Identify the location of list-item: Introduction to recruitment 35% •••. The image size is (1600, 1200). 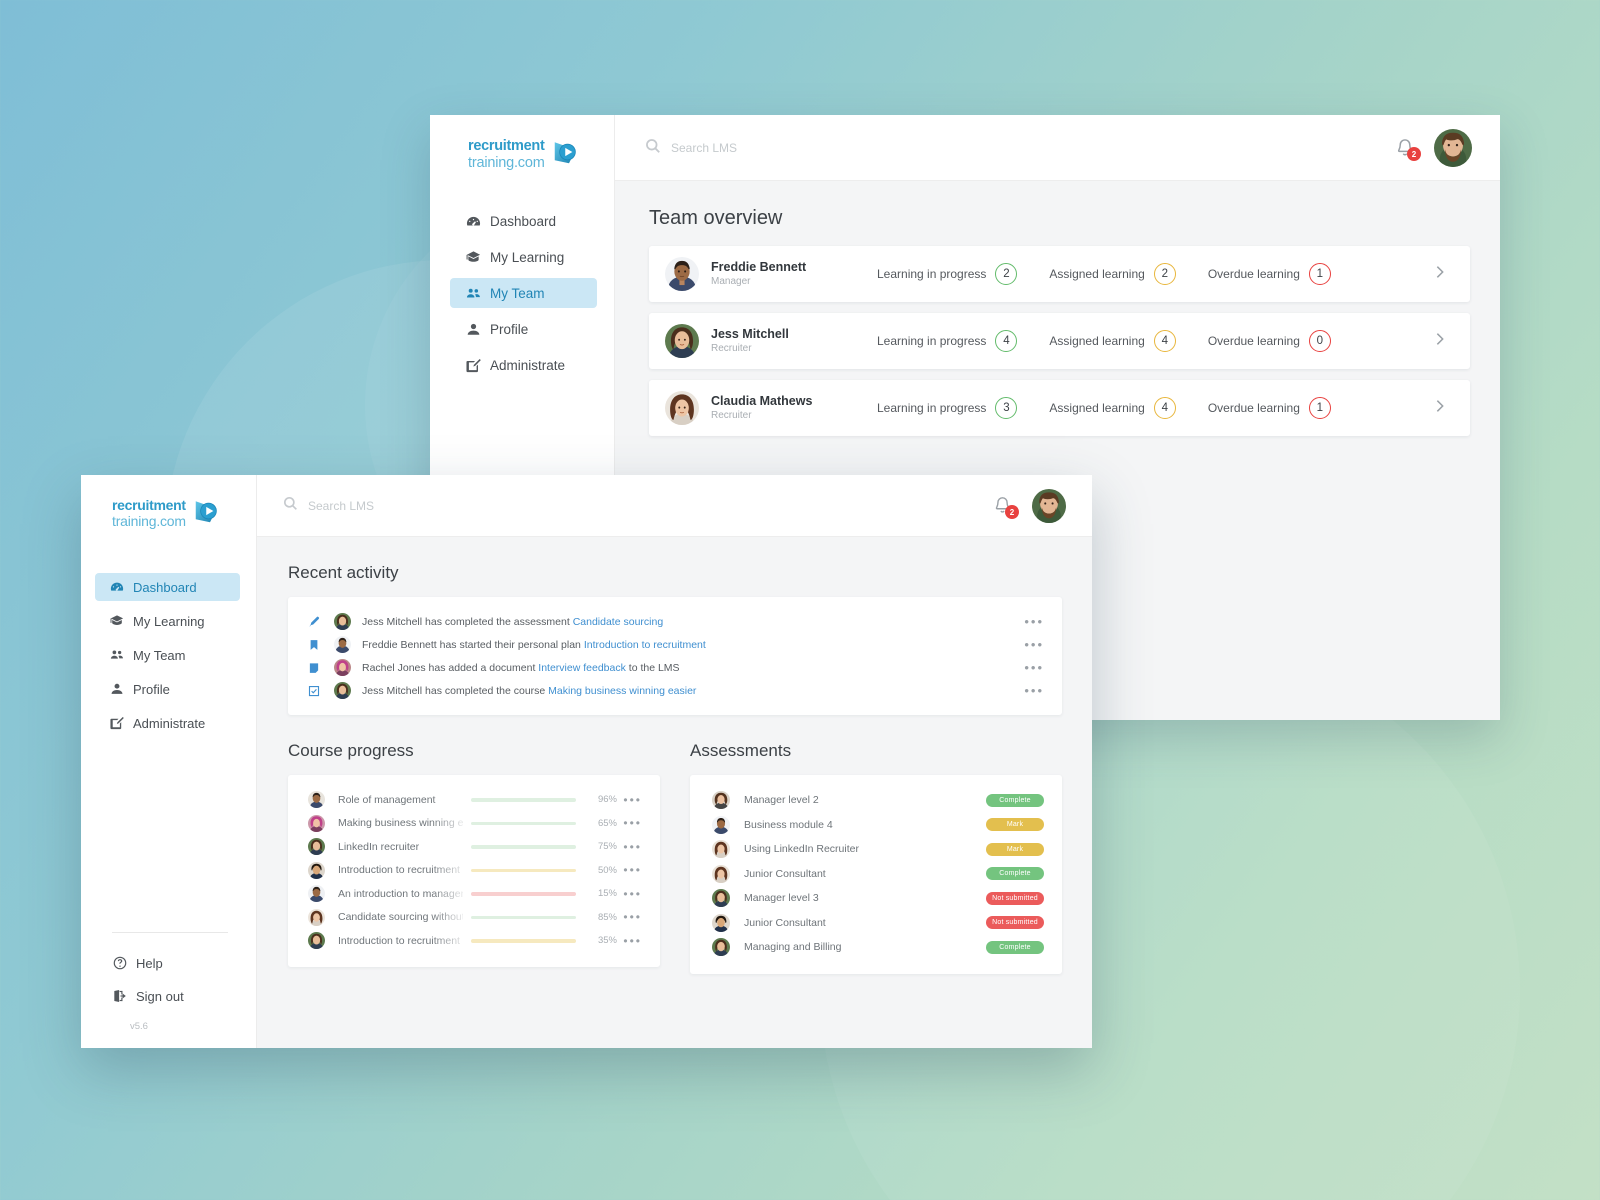
(474, 941).